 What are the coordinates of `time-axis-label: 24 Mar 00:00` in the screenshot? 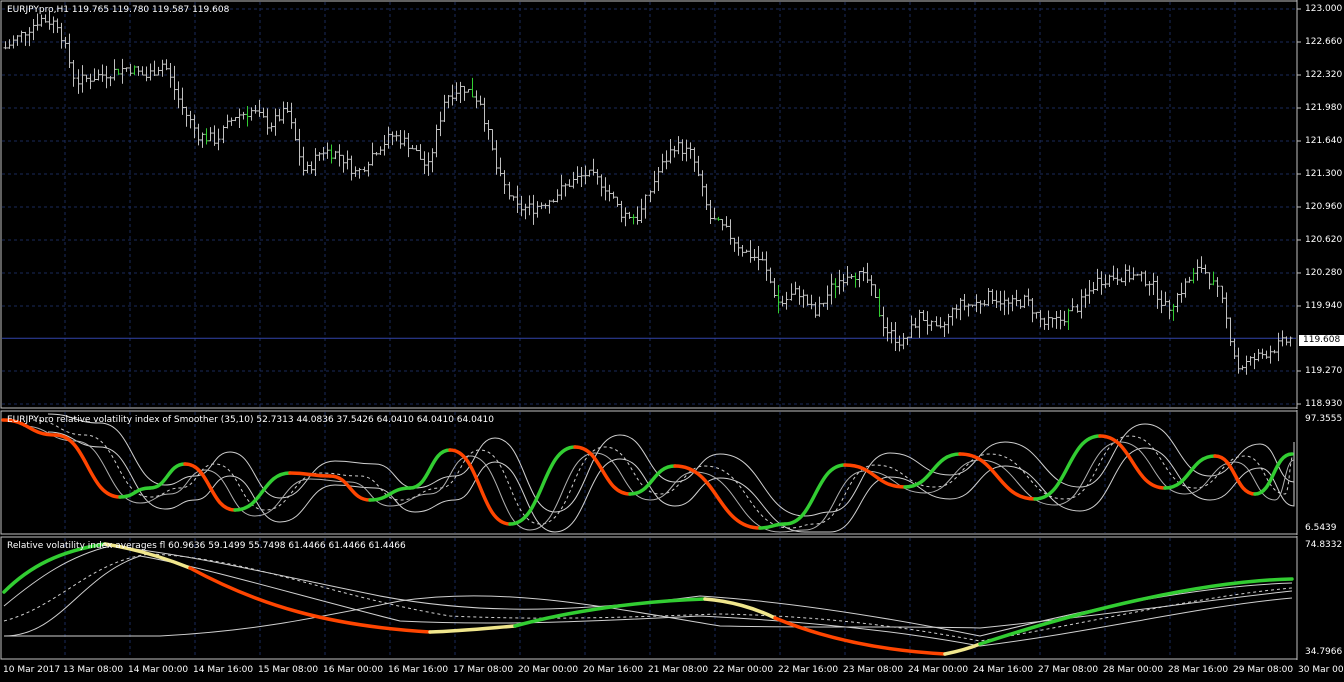 It's located at (938, 670).